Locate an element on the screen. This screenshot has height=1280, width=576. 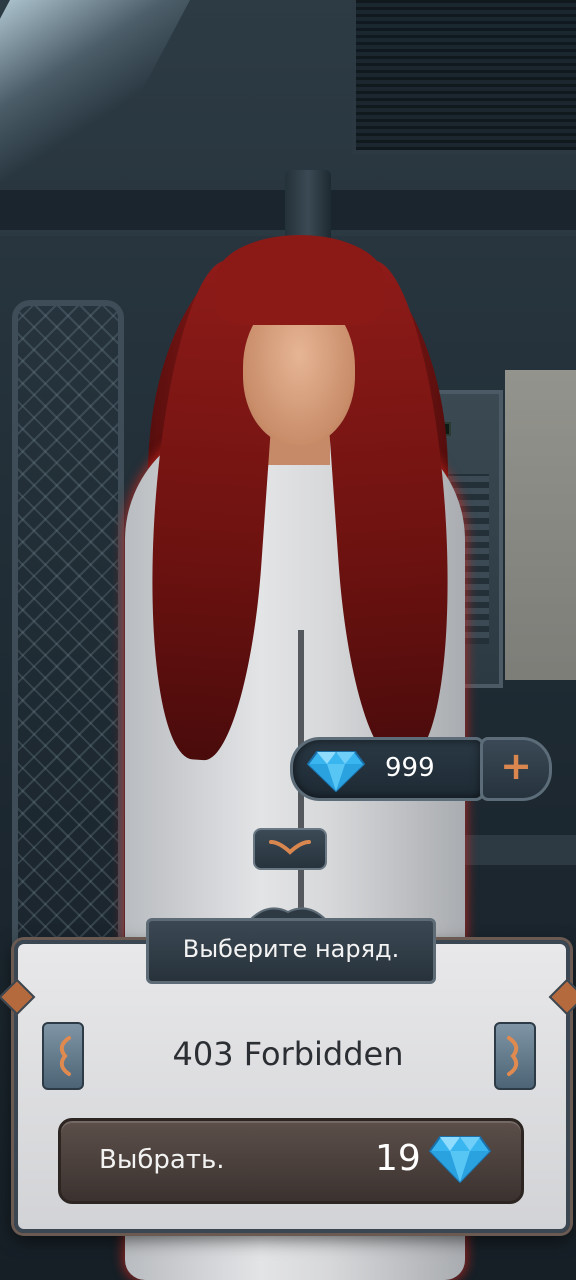
chain-link-fence is located at coordinates (68, 626).